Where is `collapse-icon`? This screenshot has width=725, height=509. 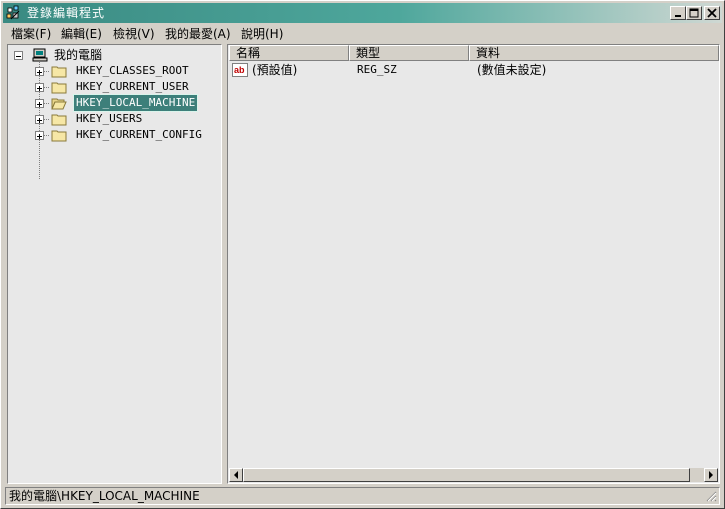
collapse-icon is located at coordinates (18, 55).